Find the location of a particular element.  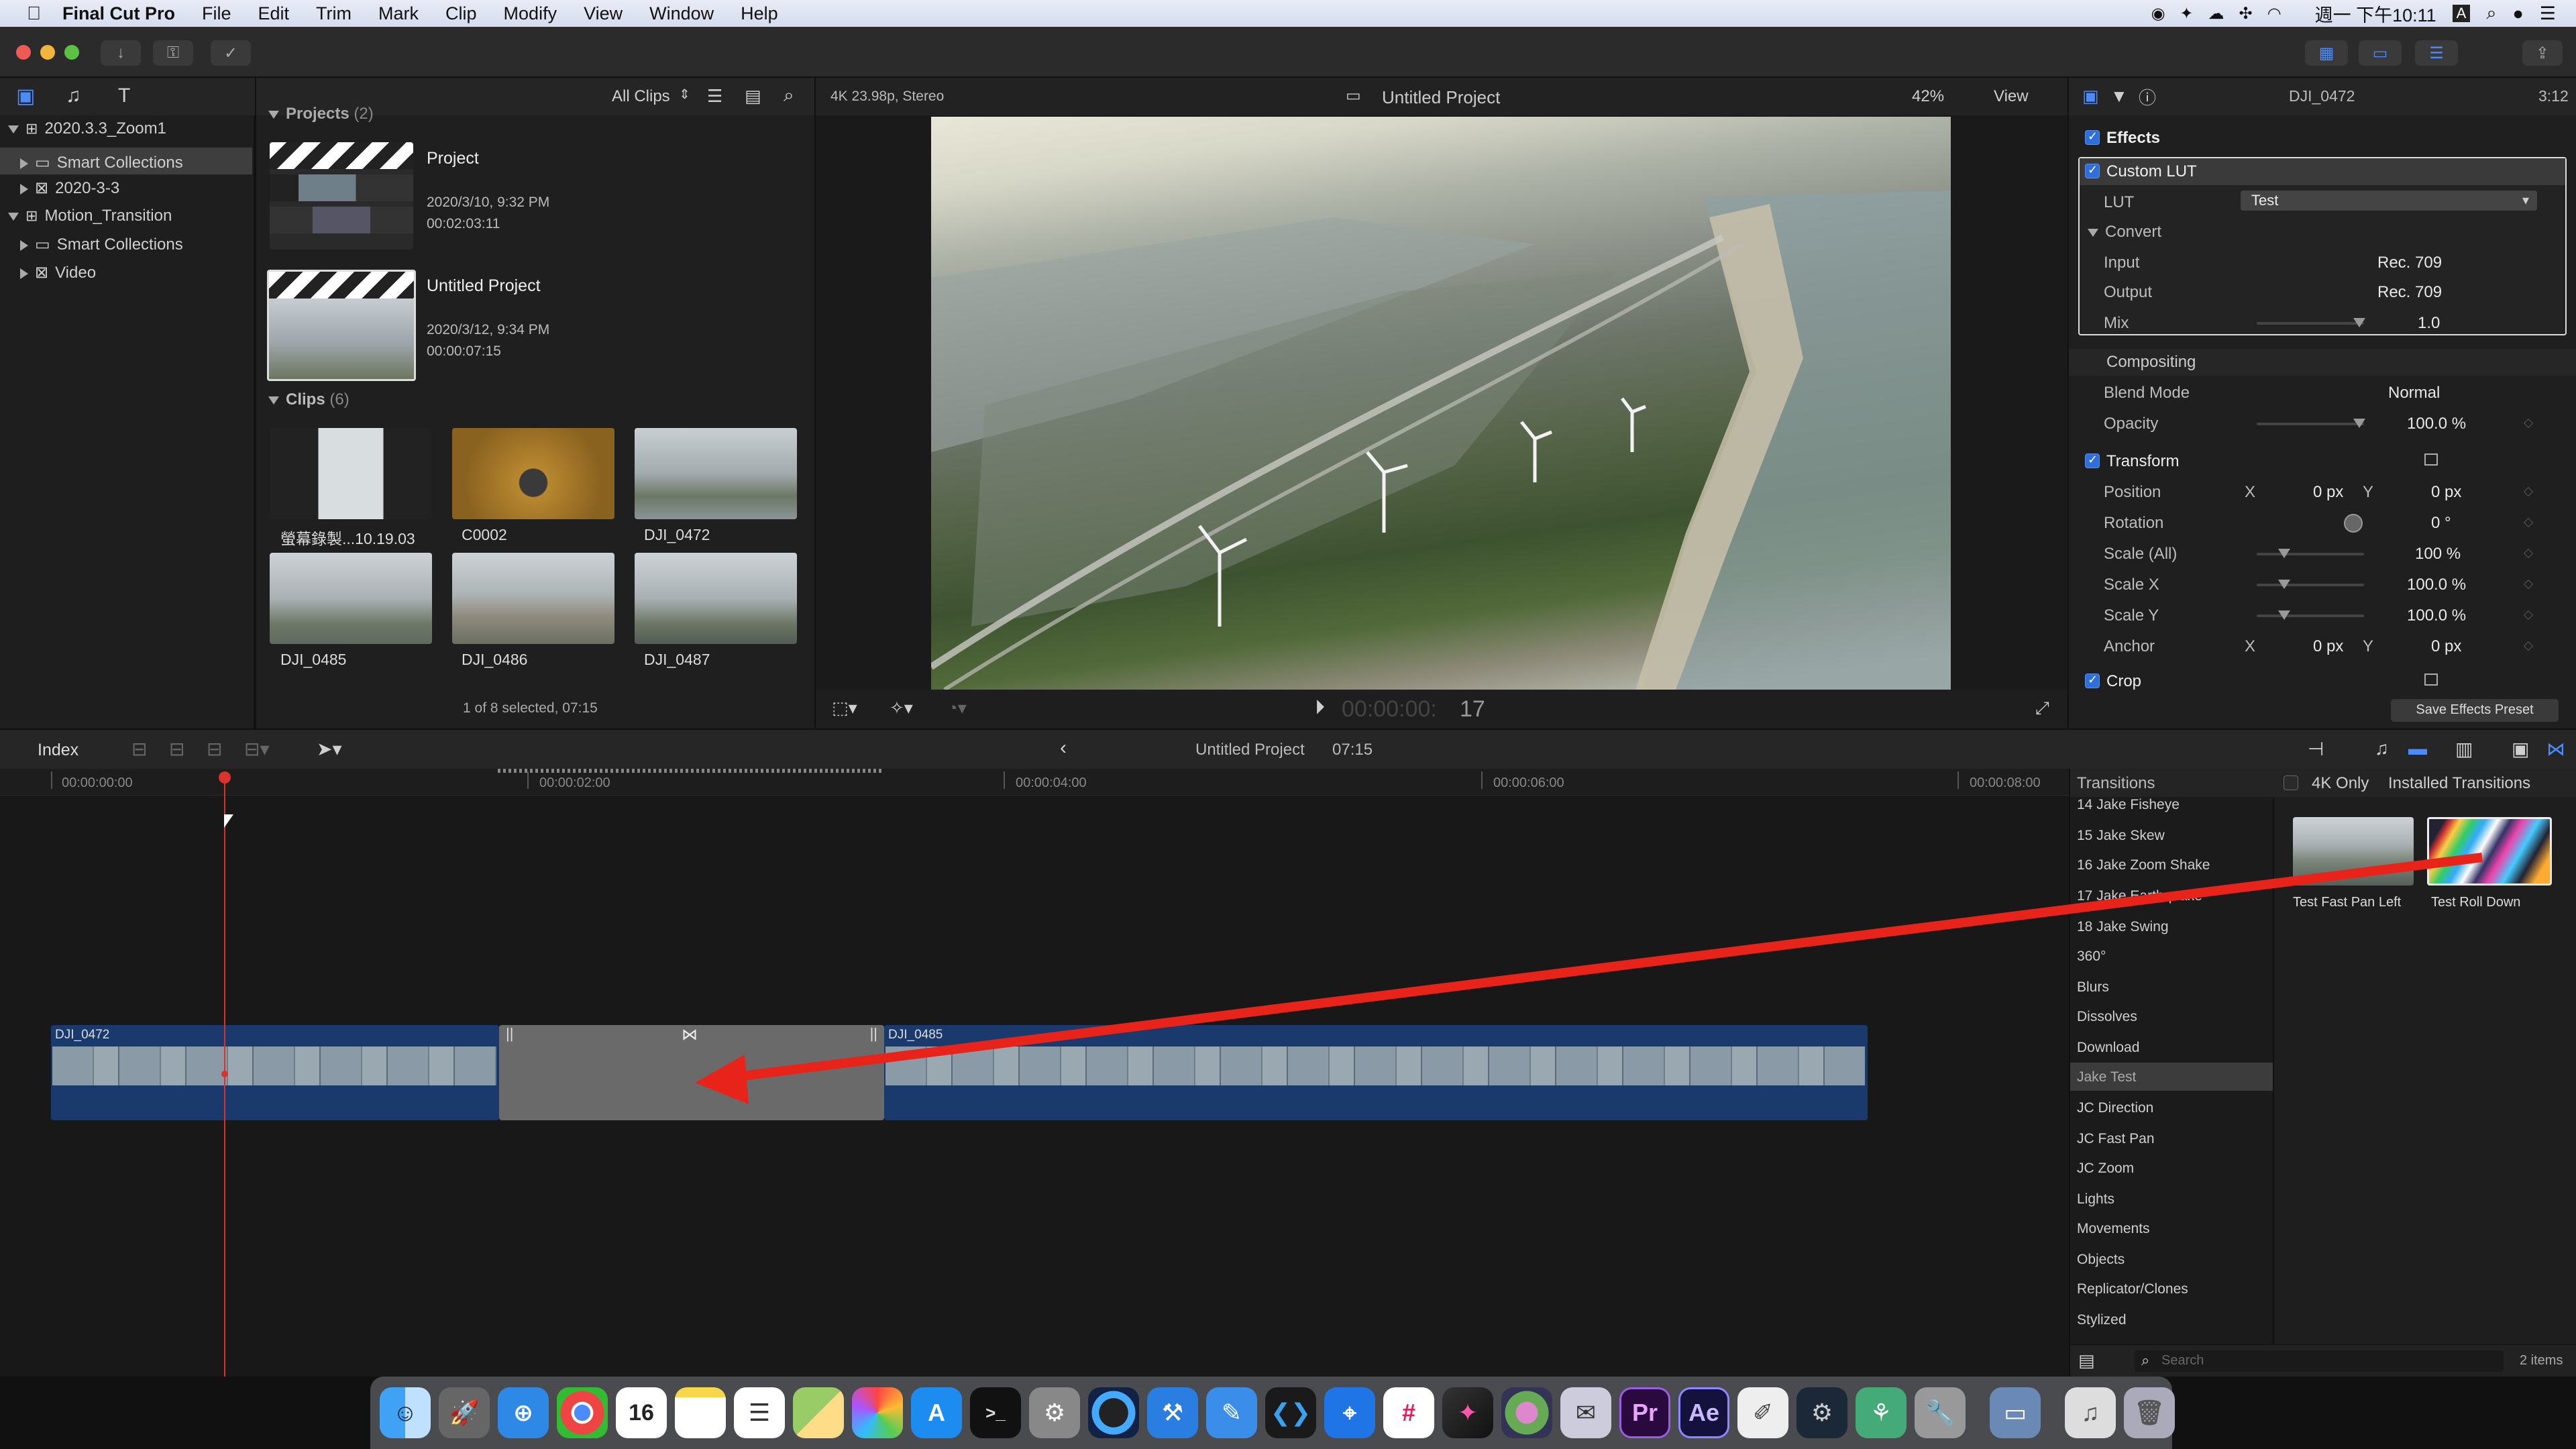

transition-category: JC Zoom is located at coordinates (2105, 1169).